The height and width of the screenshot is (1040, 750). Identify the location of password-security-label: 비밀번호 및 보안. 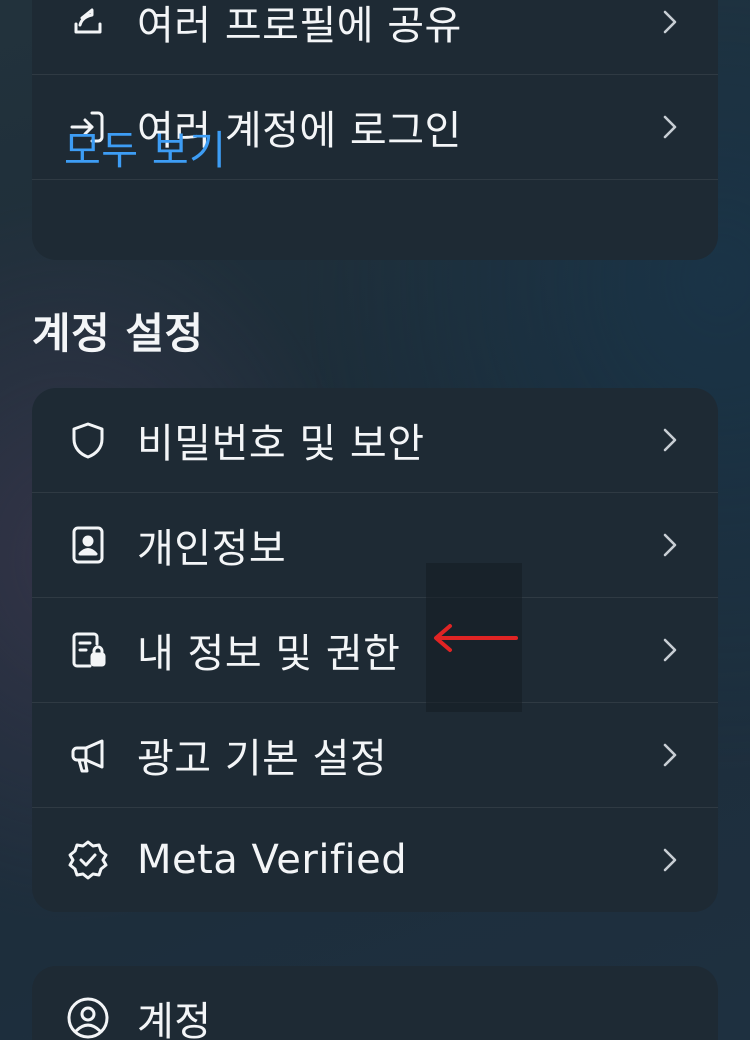
(281, 444).